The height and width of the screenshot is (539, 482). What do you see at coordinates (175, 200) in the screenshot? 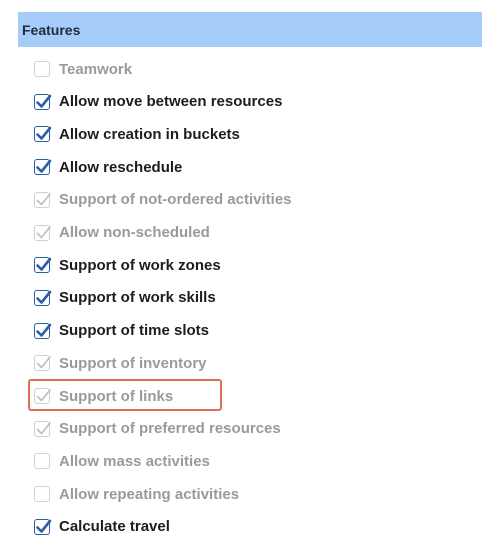
I see `feature-label: Support of not-ordered activities` at bounding box center [175, 200].